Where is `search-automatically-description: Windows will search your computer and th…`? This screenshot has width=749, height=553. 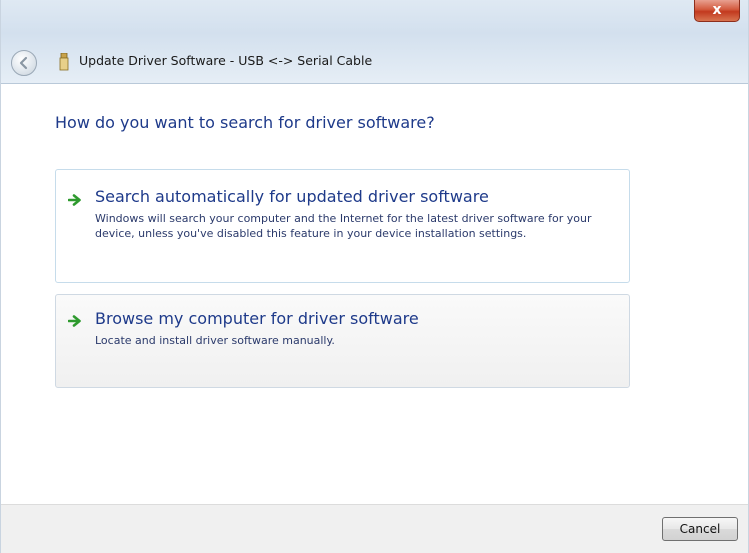
search-automatically-description: Windows will search your computer and th… is located at coordinates (343, 226).